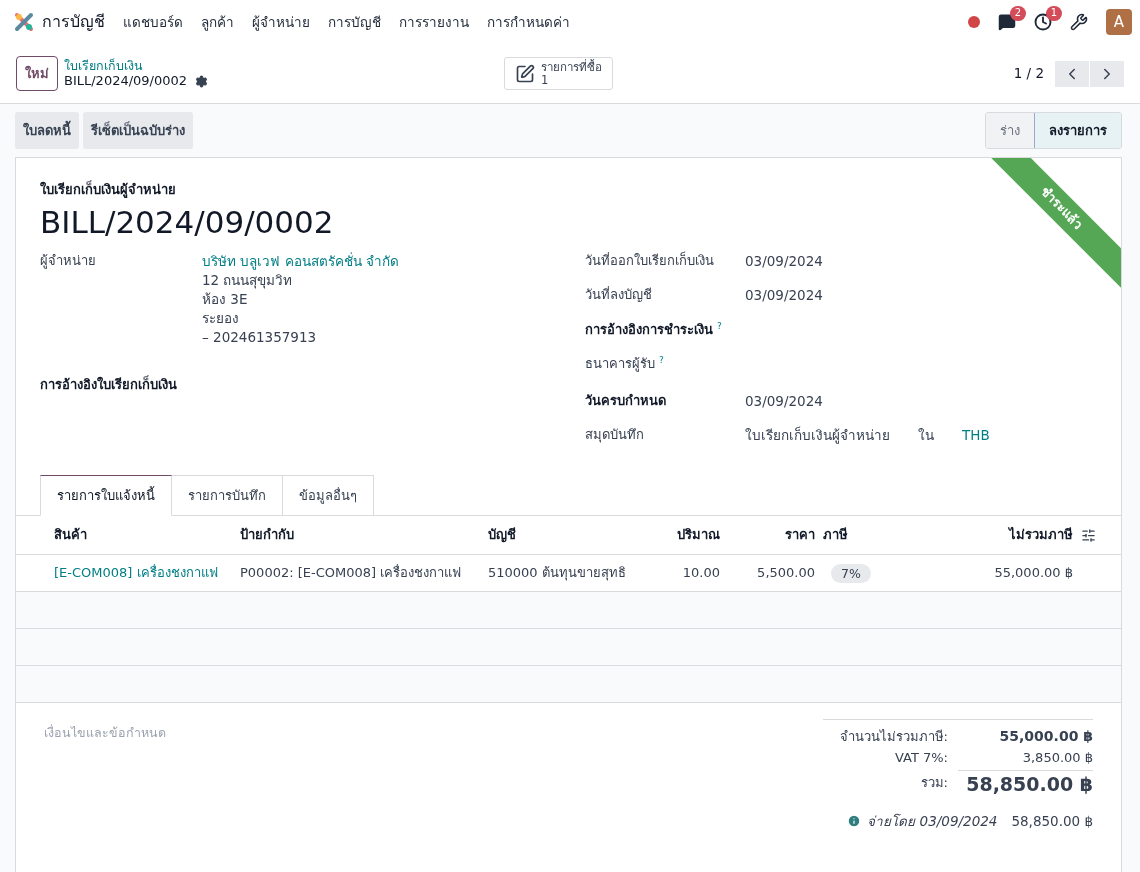 The image size is (1140, 872). Describe the element at coordinates (557, 573) in the screenshot. I see `table-cell-text: 510000 ต้นทุนขายสุทธิ` at that location.